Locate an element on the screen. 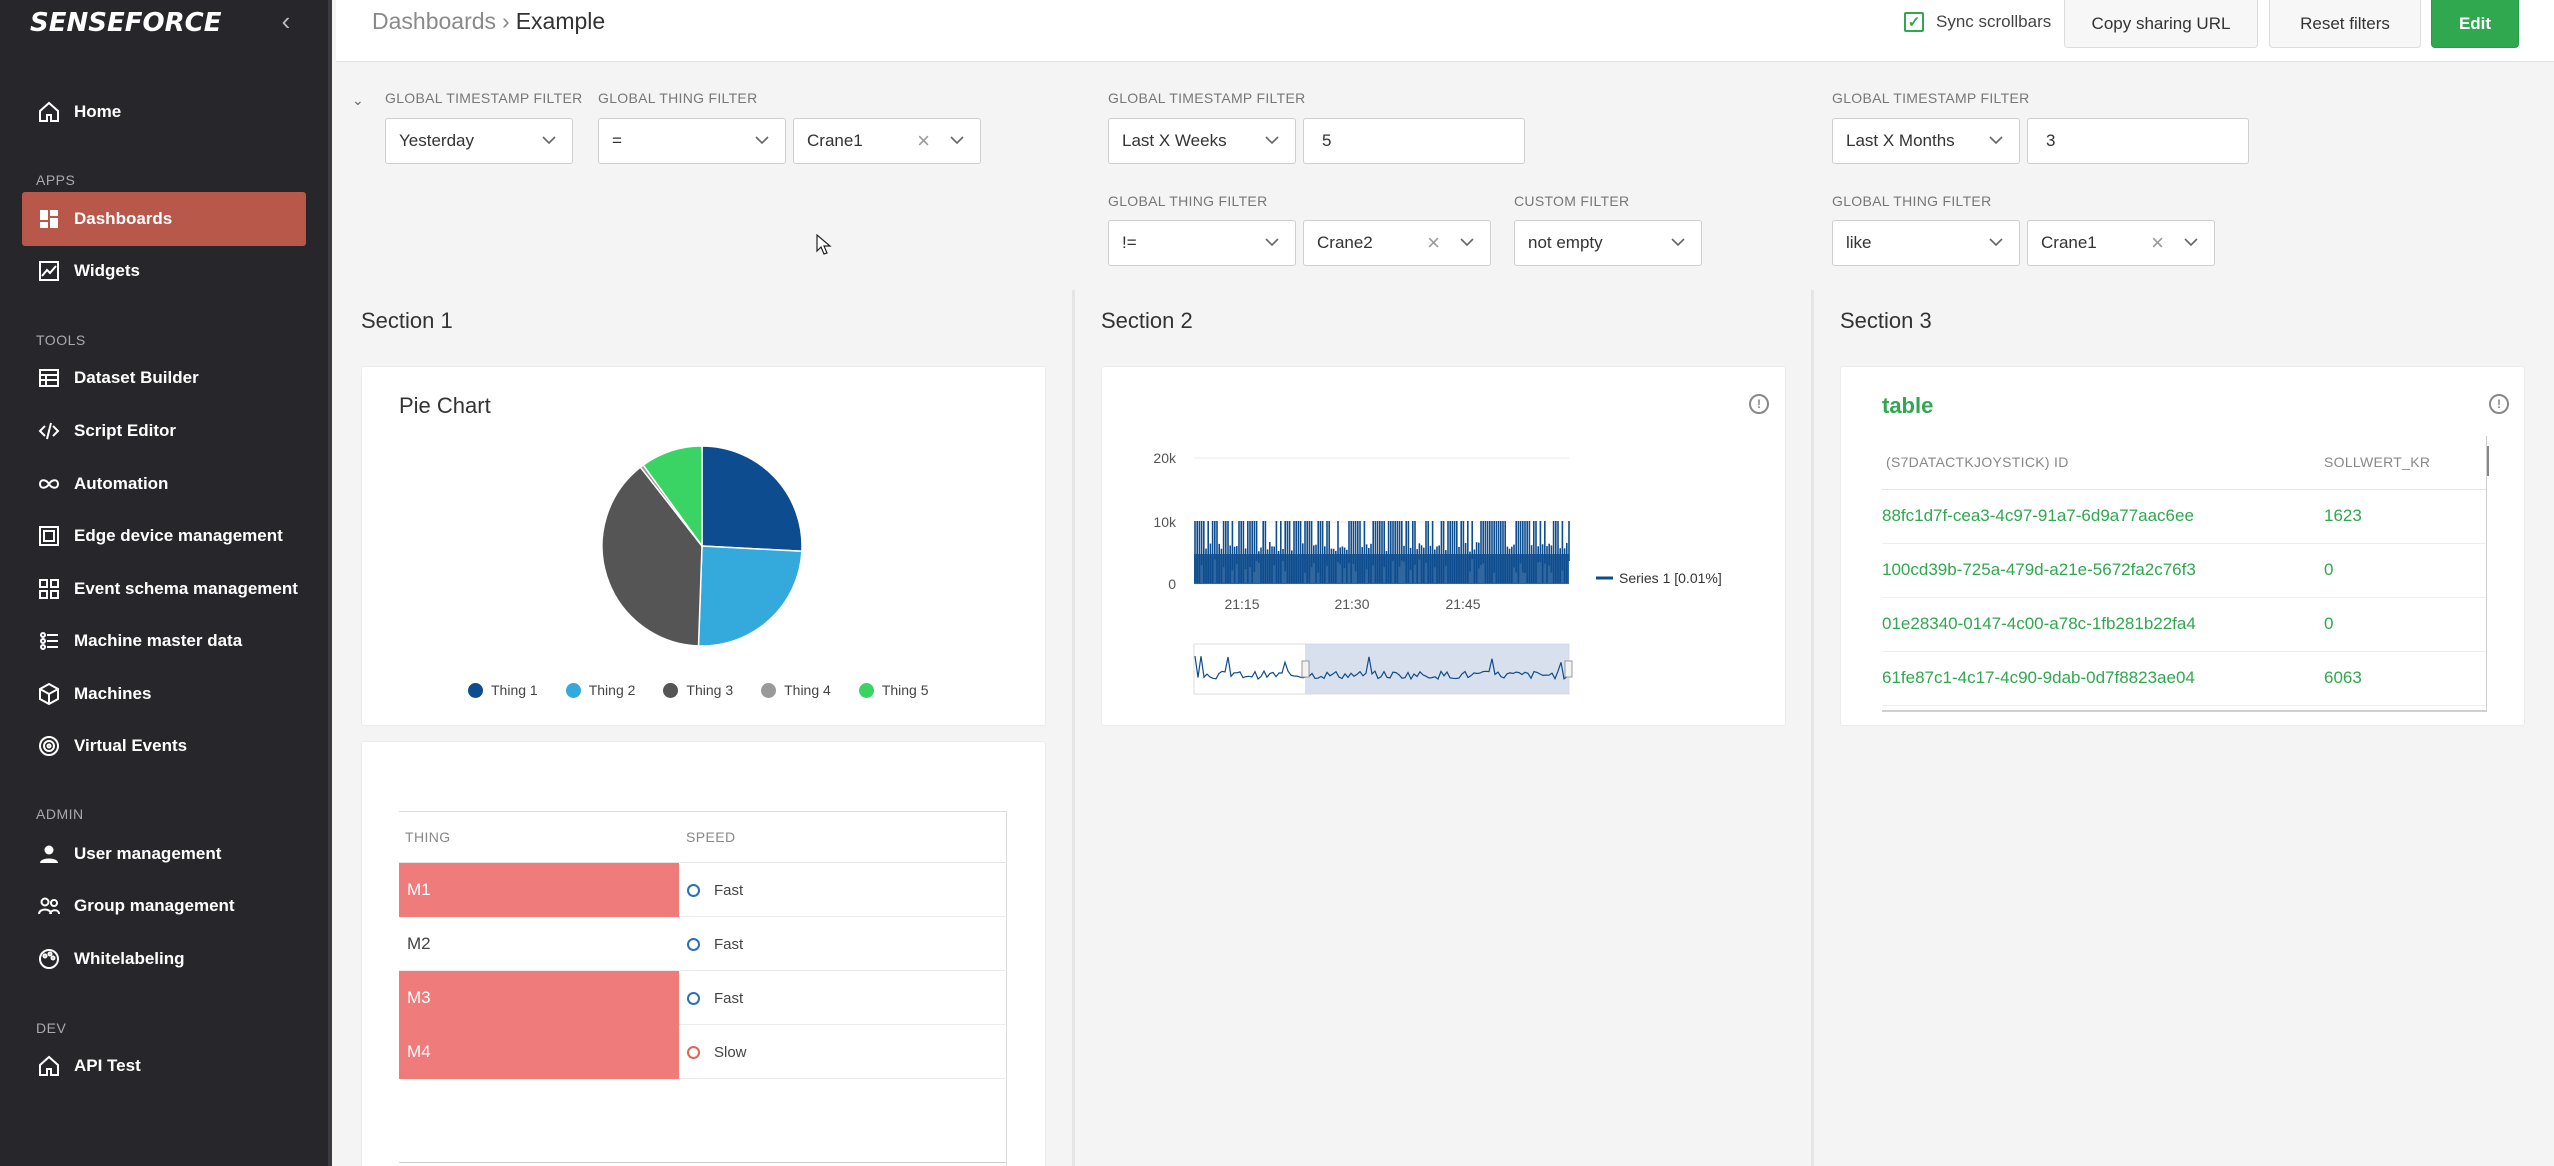 This screenshot has width=2554, height=1166. sidebar-item-api-test: API Test is located at coordinates (164, 1066).